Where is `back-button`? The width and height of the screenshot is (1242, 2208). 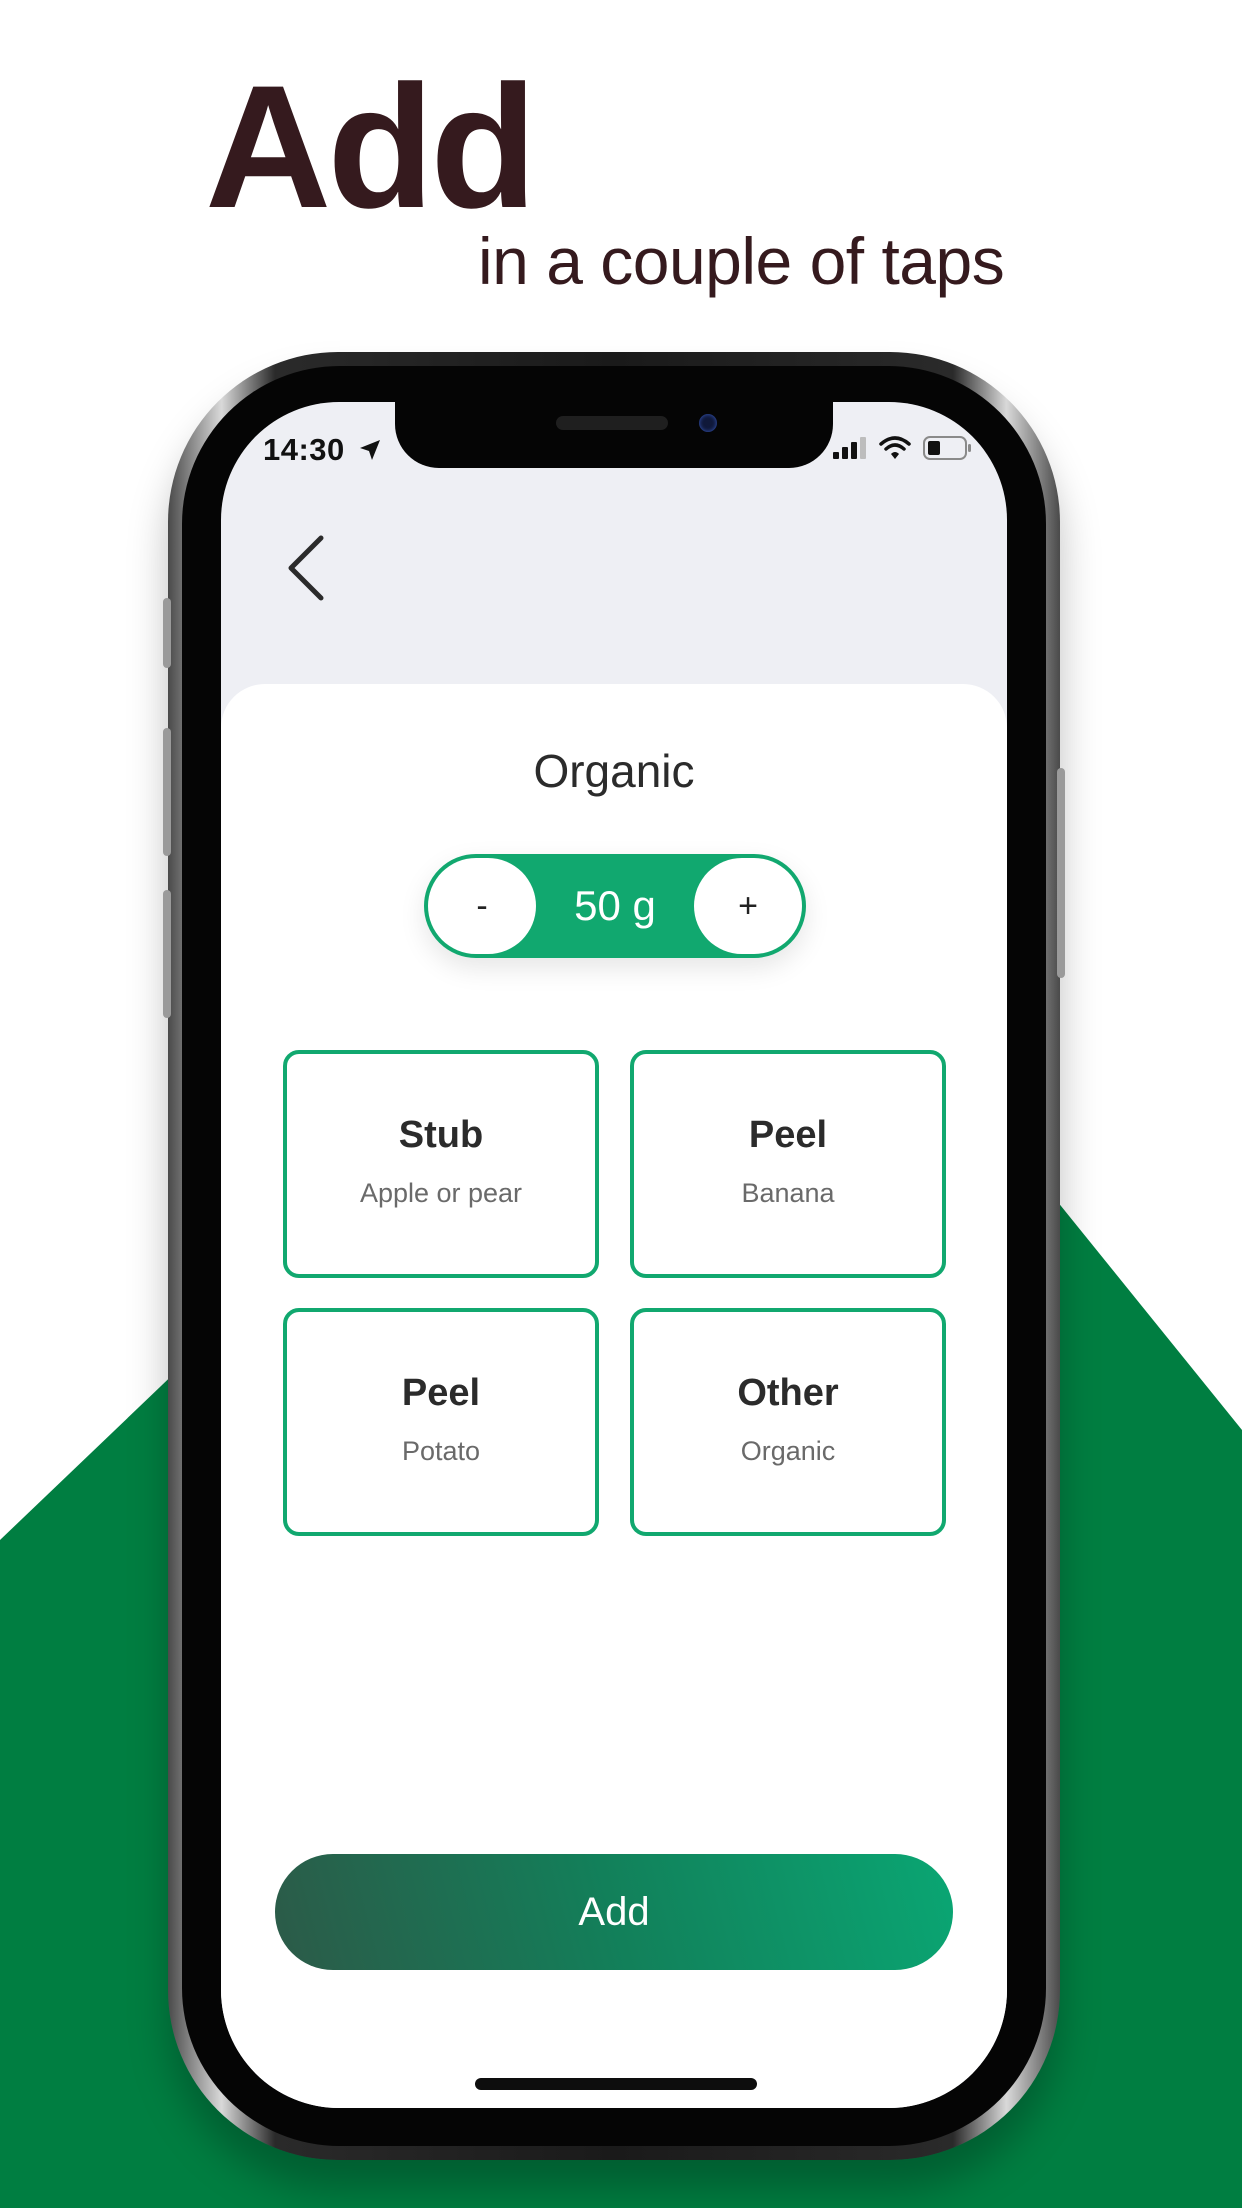 back-button is located at coordinates (309, 570).